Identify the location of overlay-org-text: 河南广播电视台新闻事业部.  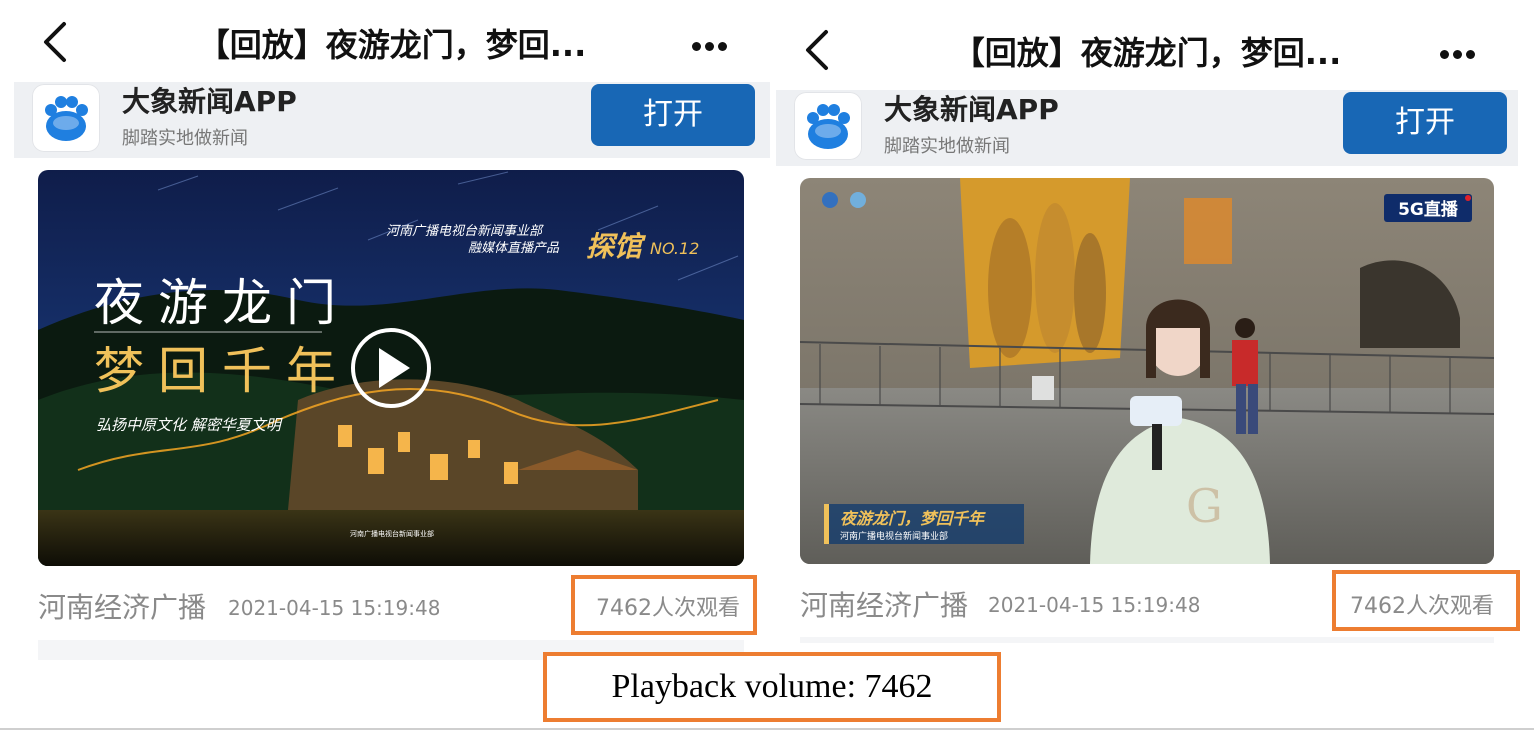
(465, 231).